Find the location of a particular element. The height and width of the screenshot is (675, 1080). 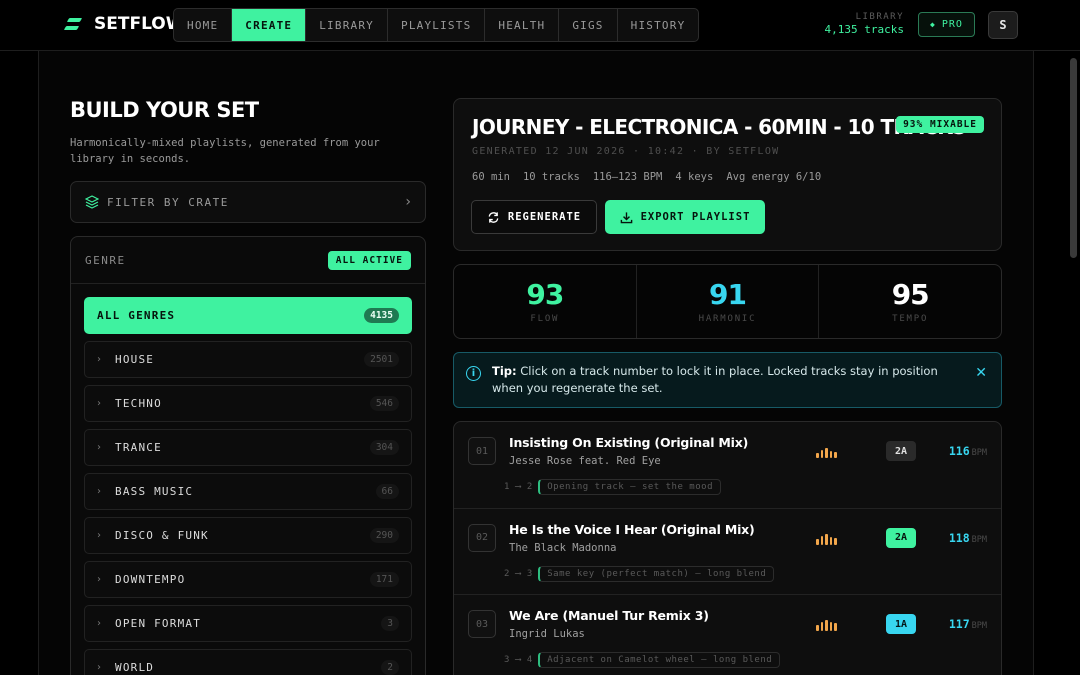

genre-item-downtempo: › DOWNTEMPO 171 is located at coordinates (248, 579).